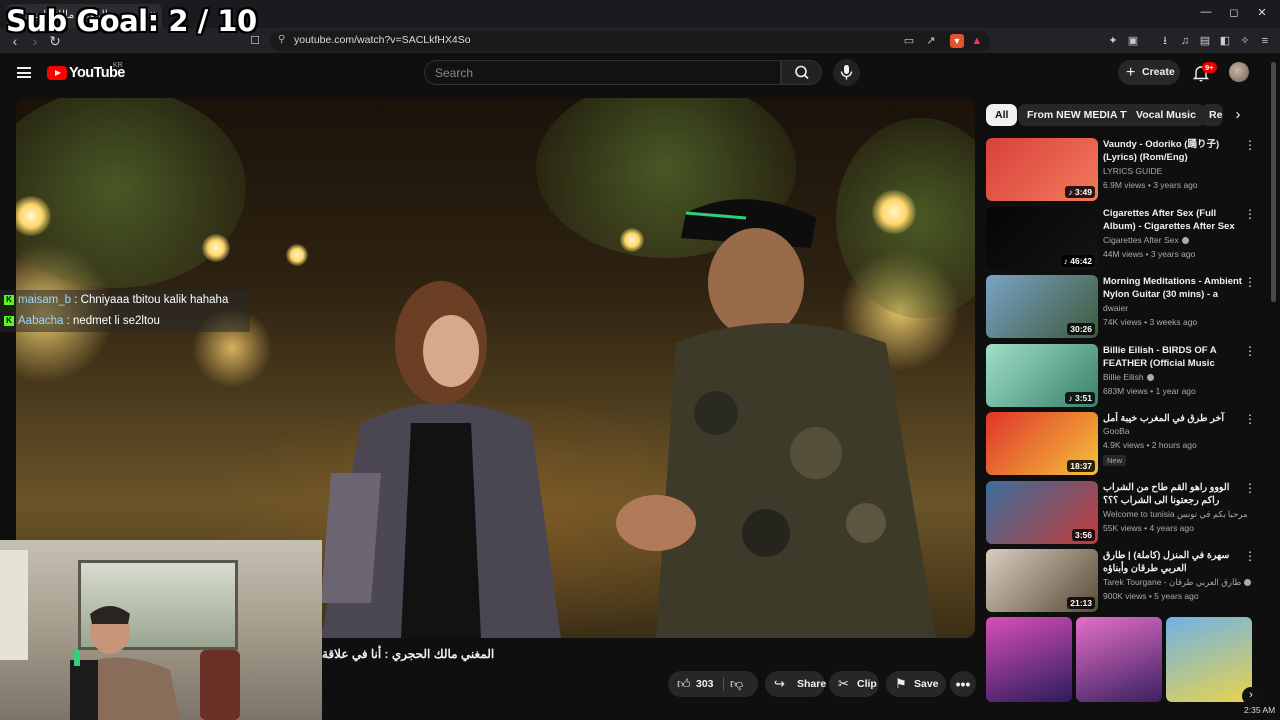  I want to click on like-count: 303, so click(705, 684).